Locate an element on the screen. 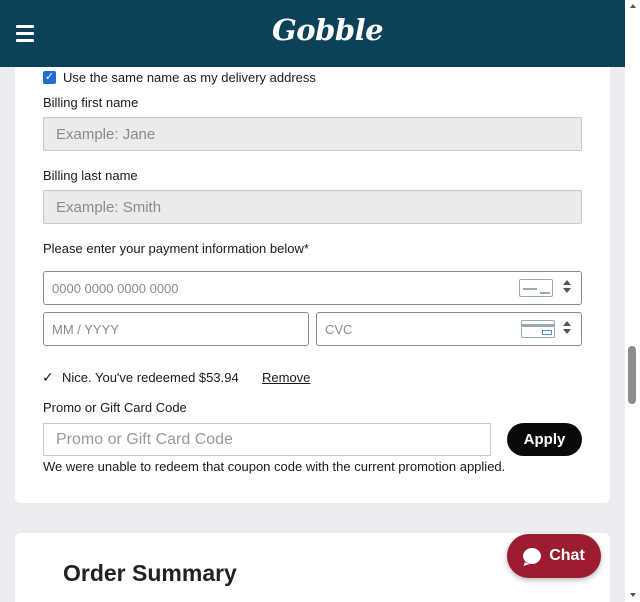 The image size is (640, 602). promo-input: Promo or Gift Card Code is located at coordinates (267, 439).